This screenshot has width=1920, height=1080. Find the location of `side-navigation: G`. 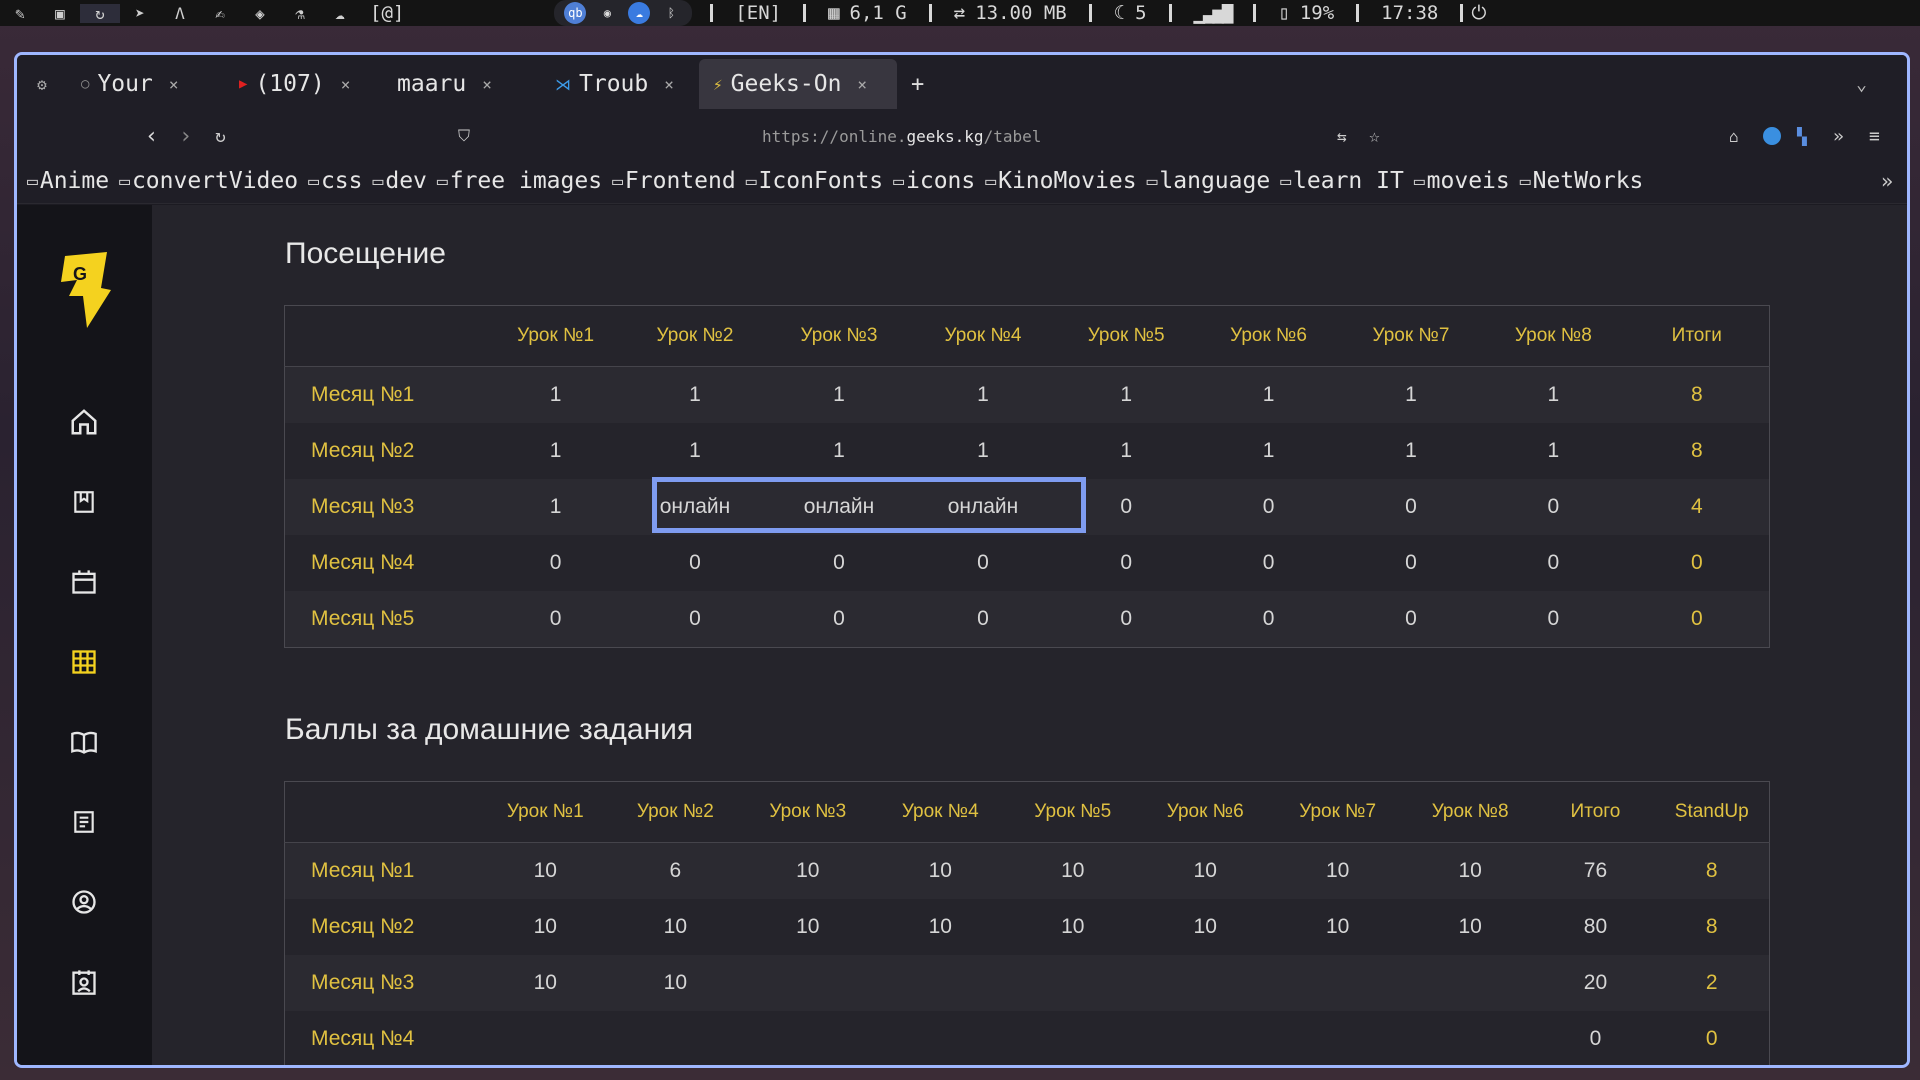

side-navigation: G is located at coordinates (84, 635).